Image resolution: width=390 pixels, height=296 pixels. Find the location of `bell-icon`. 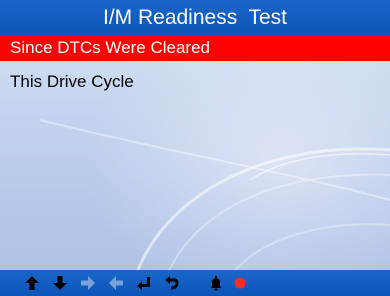

bell-icon is located at coordinates (216, 283).